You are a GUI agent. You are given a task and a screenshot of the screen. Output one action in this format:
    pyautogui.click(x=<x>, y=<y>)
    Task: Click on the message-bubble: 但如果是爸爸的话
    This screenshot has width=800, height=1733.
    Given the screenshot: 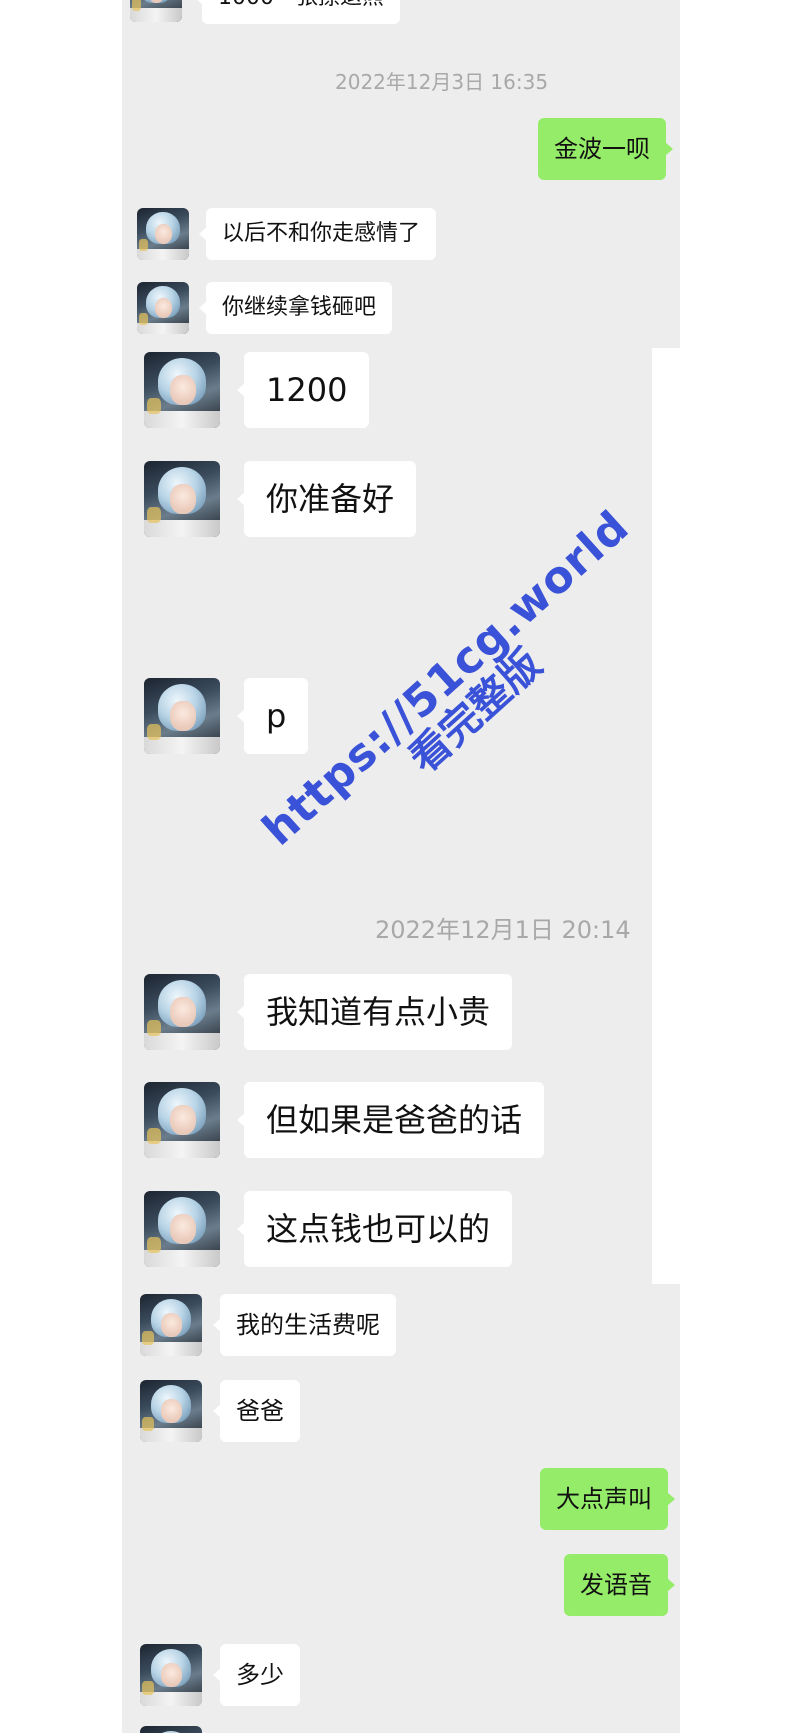 What is the action you would take?
    pyautogui.click(x=390, y=1120)
    